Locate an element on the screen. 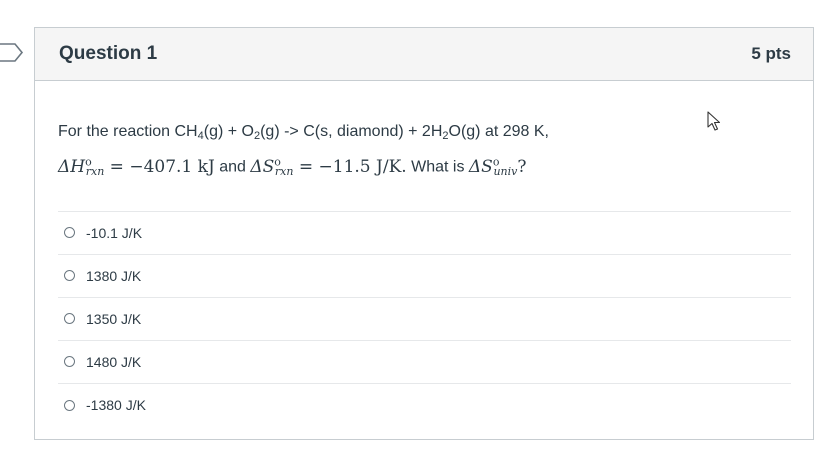  entropy-universe-expression: ΔSouniv? is located at coordinates (497, 166).